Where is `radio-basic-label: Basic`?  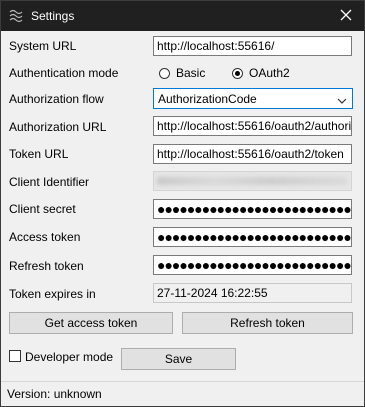
radio-basic-label: Basic is located at coordinates (191, 73).